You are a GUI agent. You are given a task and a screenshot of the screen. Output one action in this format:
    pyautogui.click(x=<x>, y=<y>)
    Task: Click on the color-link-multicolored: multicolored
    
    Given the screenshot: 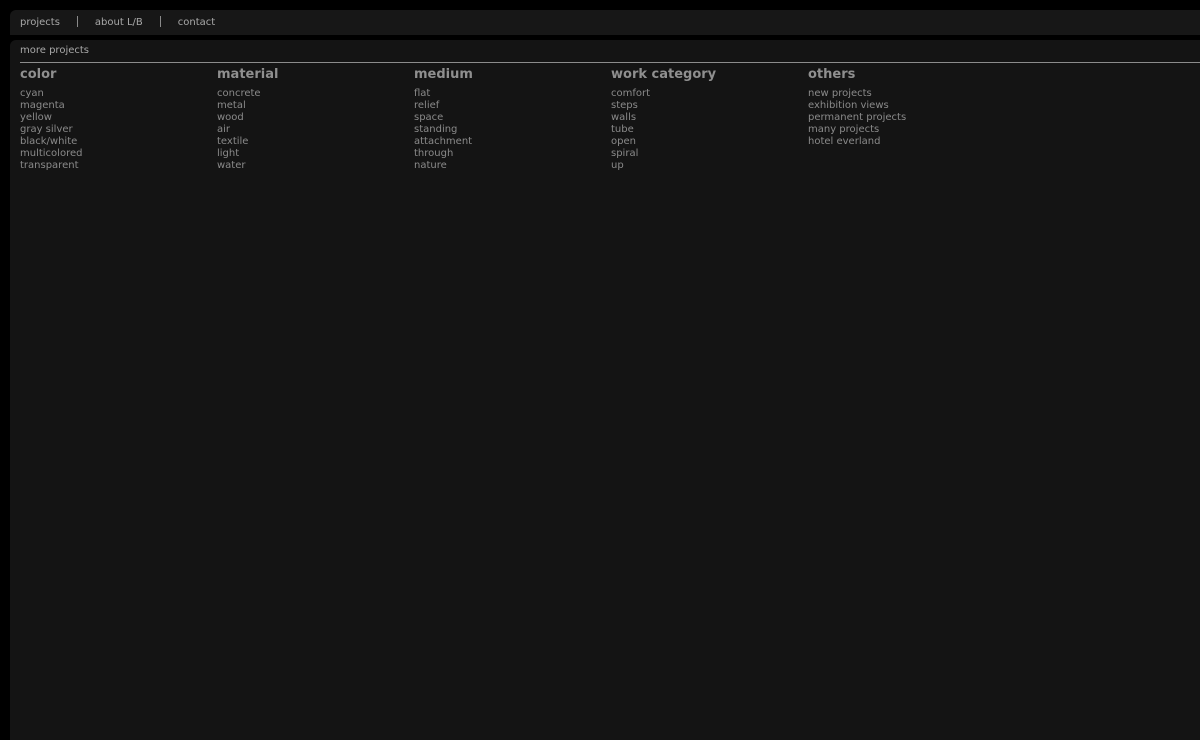 What is the action you would take?
    pyautogui.click(x=118, y=154)
    